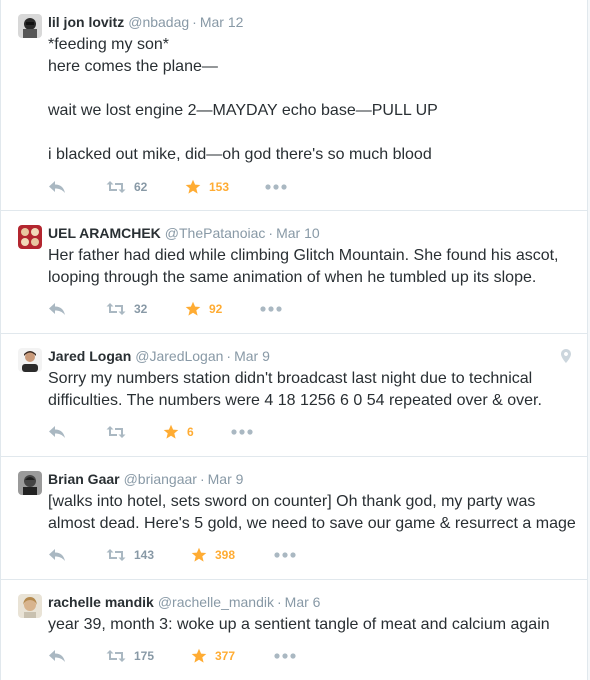 The image size is (590, 680). Describe the element at coordinates (225, 555) in the screenshot. I see `favorite-count: 398` at that location.